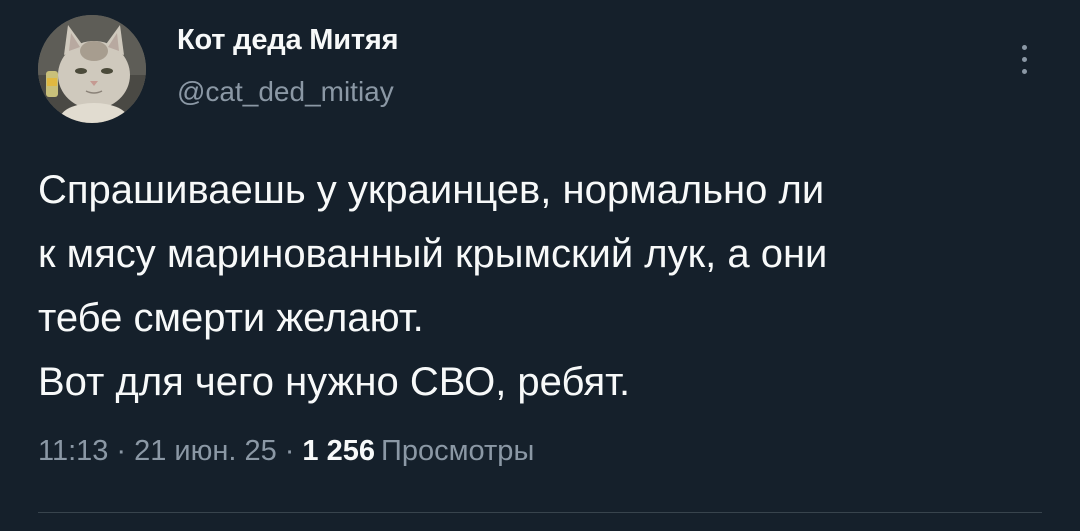 The height and width of the screenshot is (531, 1080). I want to click on tweet-text-line: к мясу маринованный крымский лук, а они, so click(433, 254).